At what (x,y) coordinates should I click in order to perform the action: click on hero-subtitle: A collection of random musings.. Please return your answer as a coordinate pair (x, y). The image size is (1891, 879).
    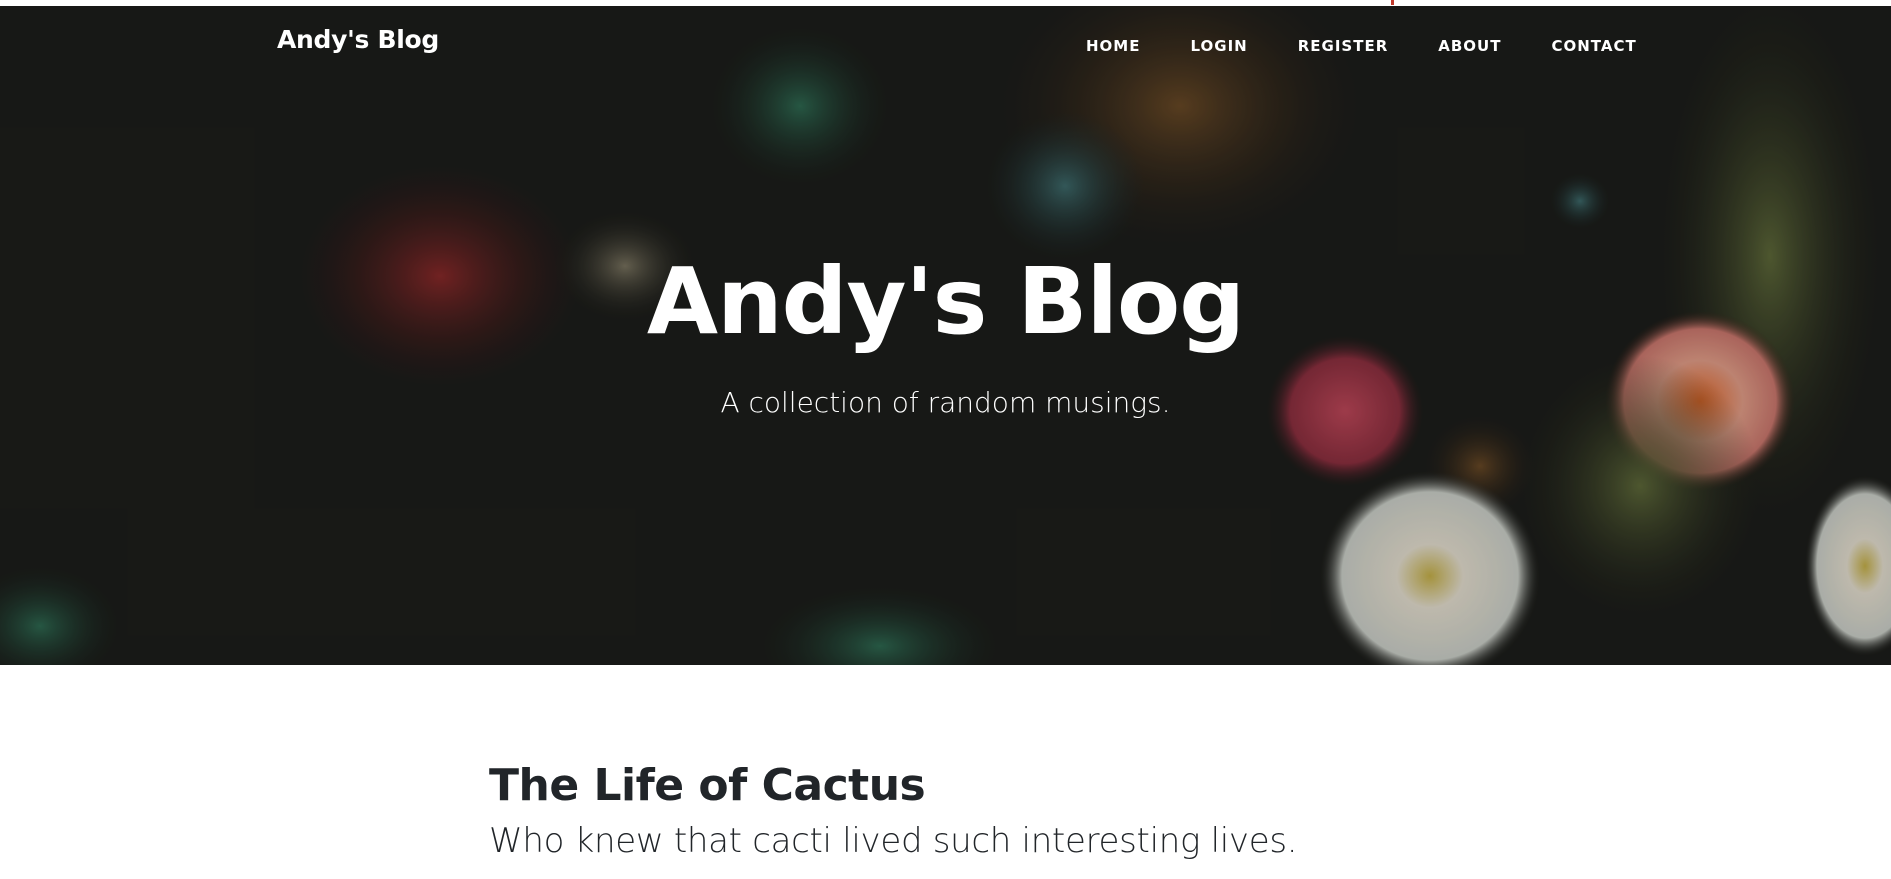
    Looking at the image, I should click on (945, 402).